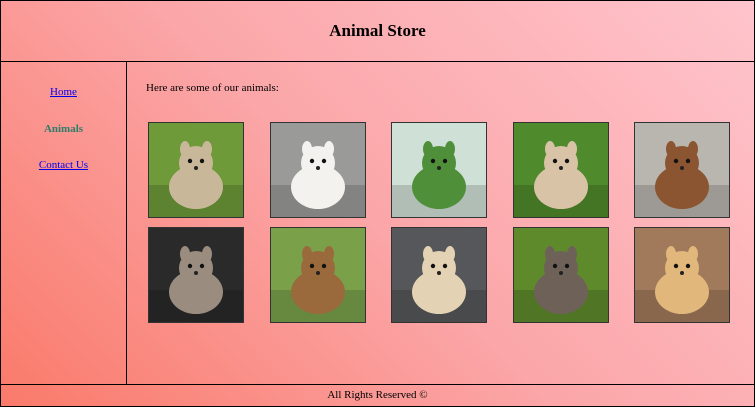 This screenshot has height=407, width=755. I want to click on animal-photo-kitten, so click(196, 275).